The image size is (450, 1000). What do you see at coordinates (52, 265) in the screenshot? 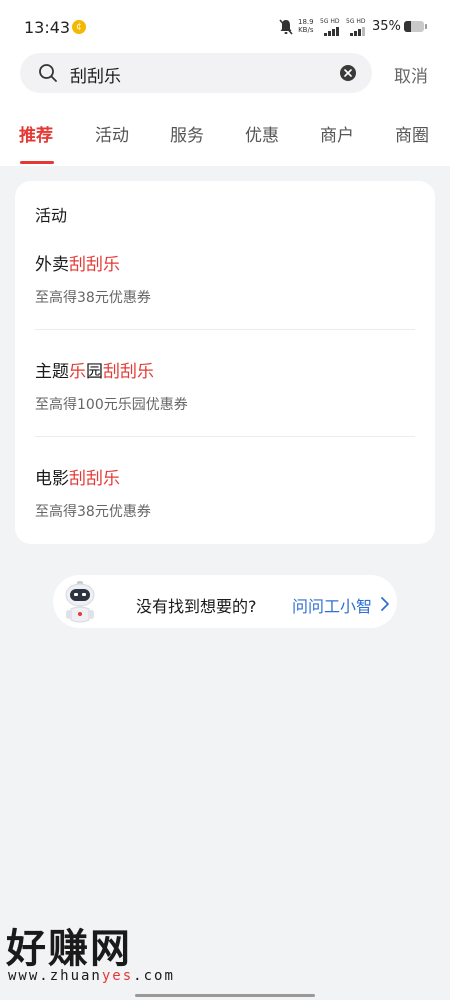
I see `result-title-text: 外卖` at bounding box center [52, 265].